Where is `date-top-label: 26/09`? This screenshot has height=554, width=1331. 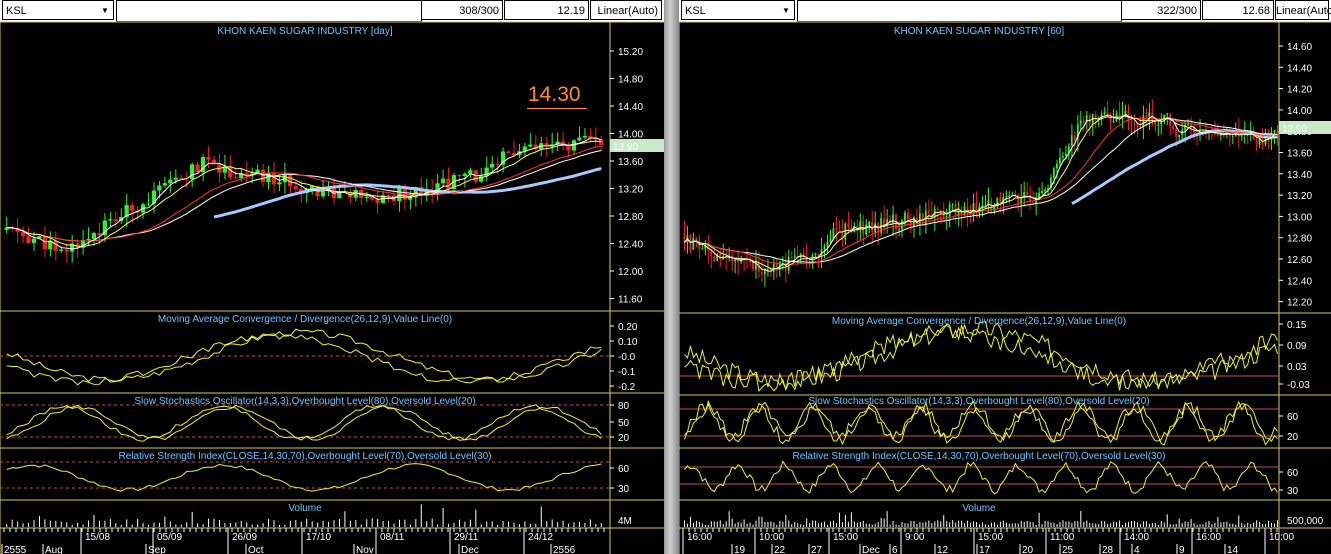 date-top-label: 26/09 is located at coordinates (244, 537).